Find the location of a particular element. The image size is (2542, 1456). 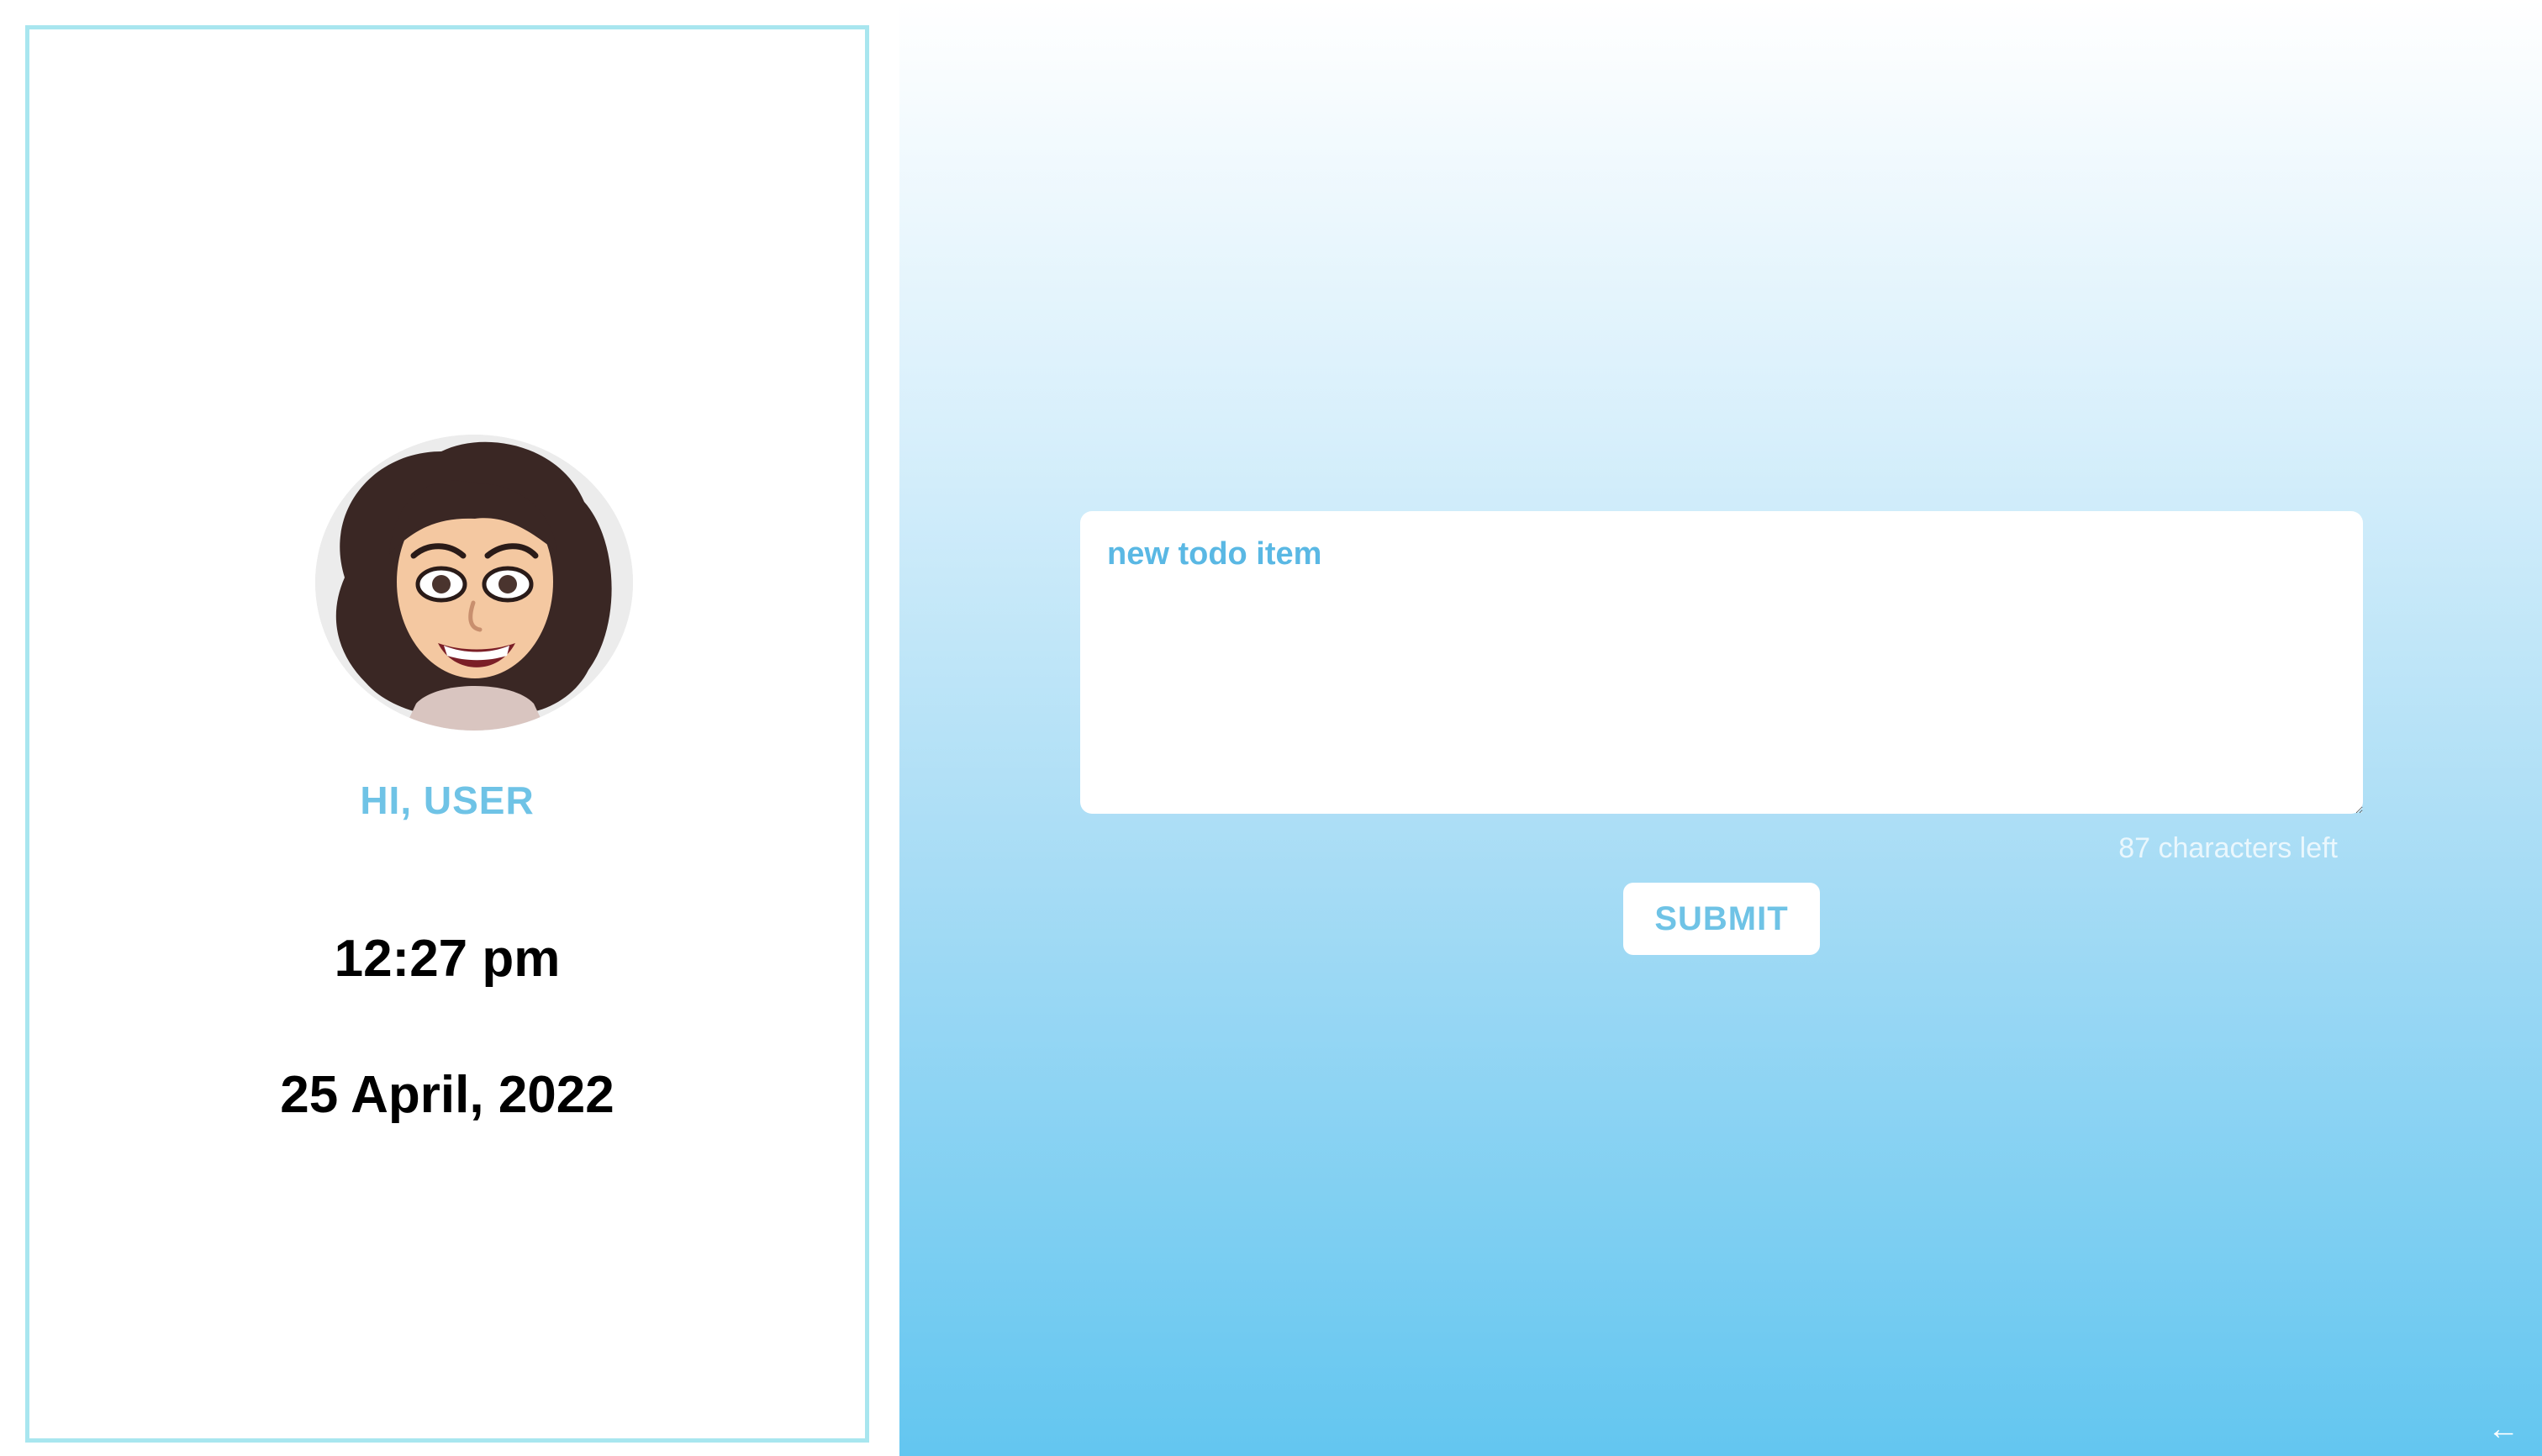

arrow-left-icon: ← is located at coordinates (2503, 1429).